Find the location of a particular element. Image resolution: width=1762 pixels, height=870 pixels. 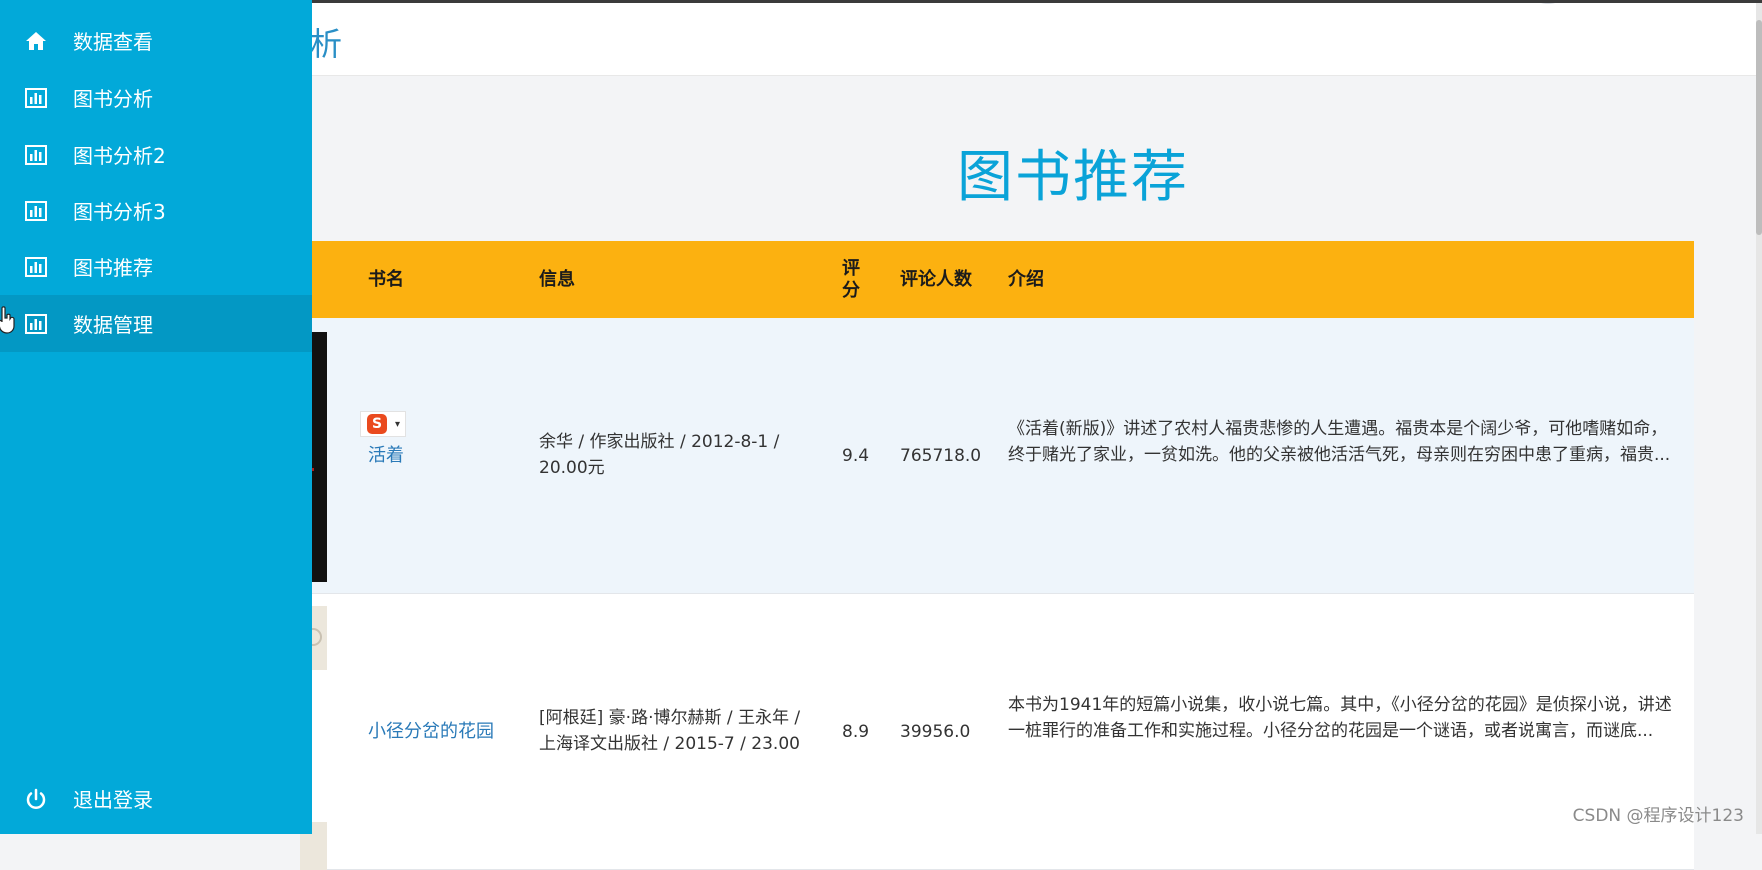

sidebar-item-label: 图书分析2 is located at coordinates (119, 154).